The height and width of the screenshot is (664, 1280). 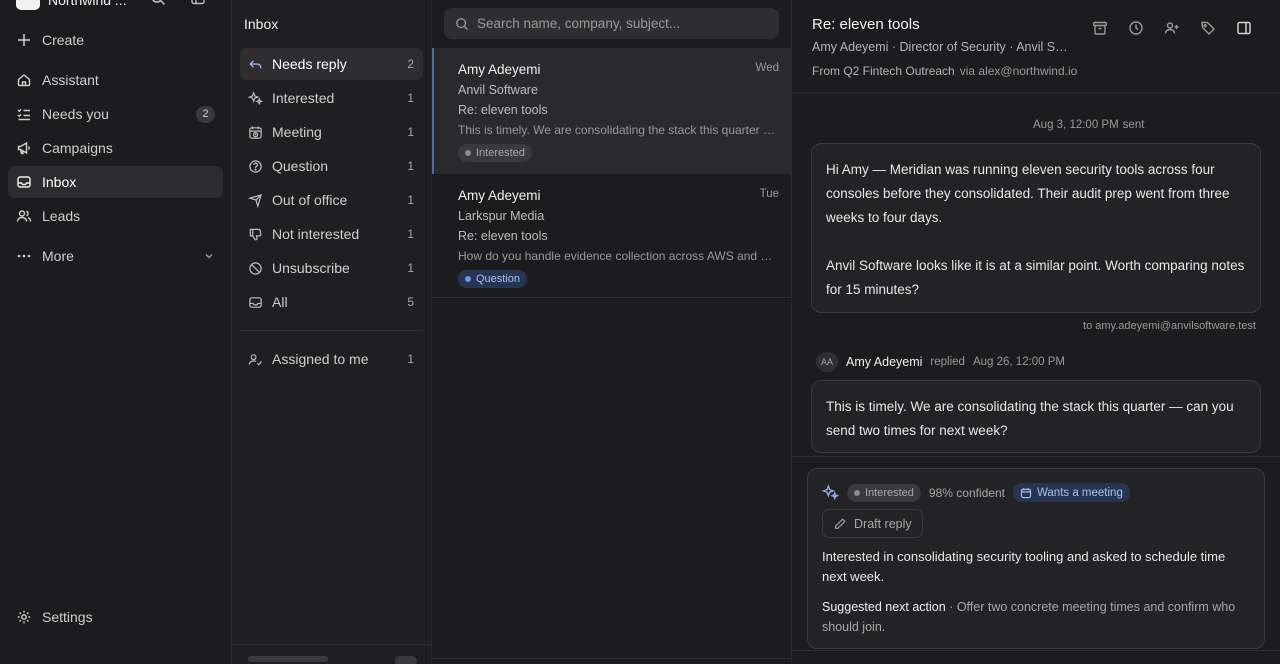 I want to click on folder-label: Question, so click(x=300, y=166).